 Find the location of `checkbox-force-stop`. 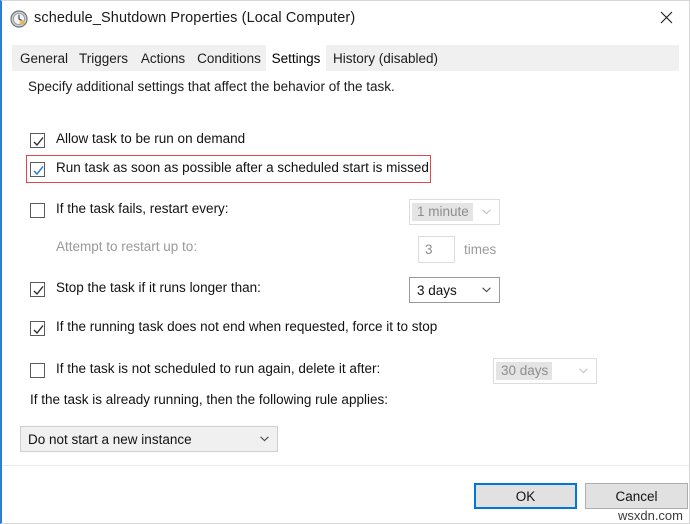

checkbox-force-stop is located at coordinates (37, 328).